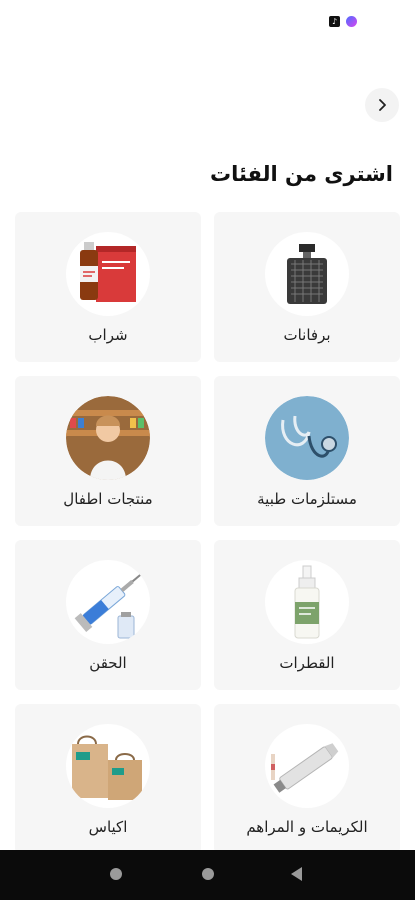 The width and height of the screenshot is (415, 900). Describe the element at coordinates (108, 663) in the screenshot. I see `category-label: الحقن` at that location.